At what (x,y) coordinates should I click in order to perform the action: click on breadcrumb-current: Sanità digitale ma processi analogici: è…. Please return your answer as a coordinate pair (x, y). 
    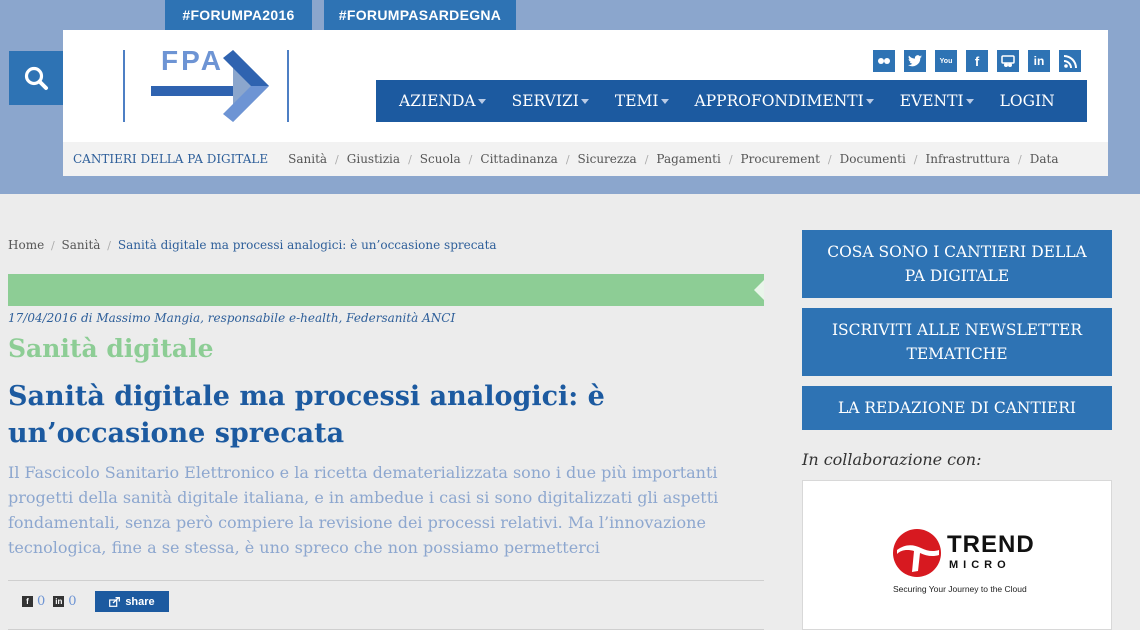
    Looking at the image, I should click on (307, 245).